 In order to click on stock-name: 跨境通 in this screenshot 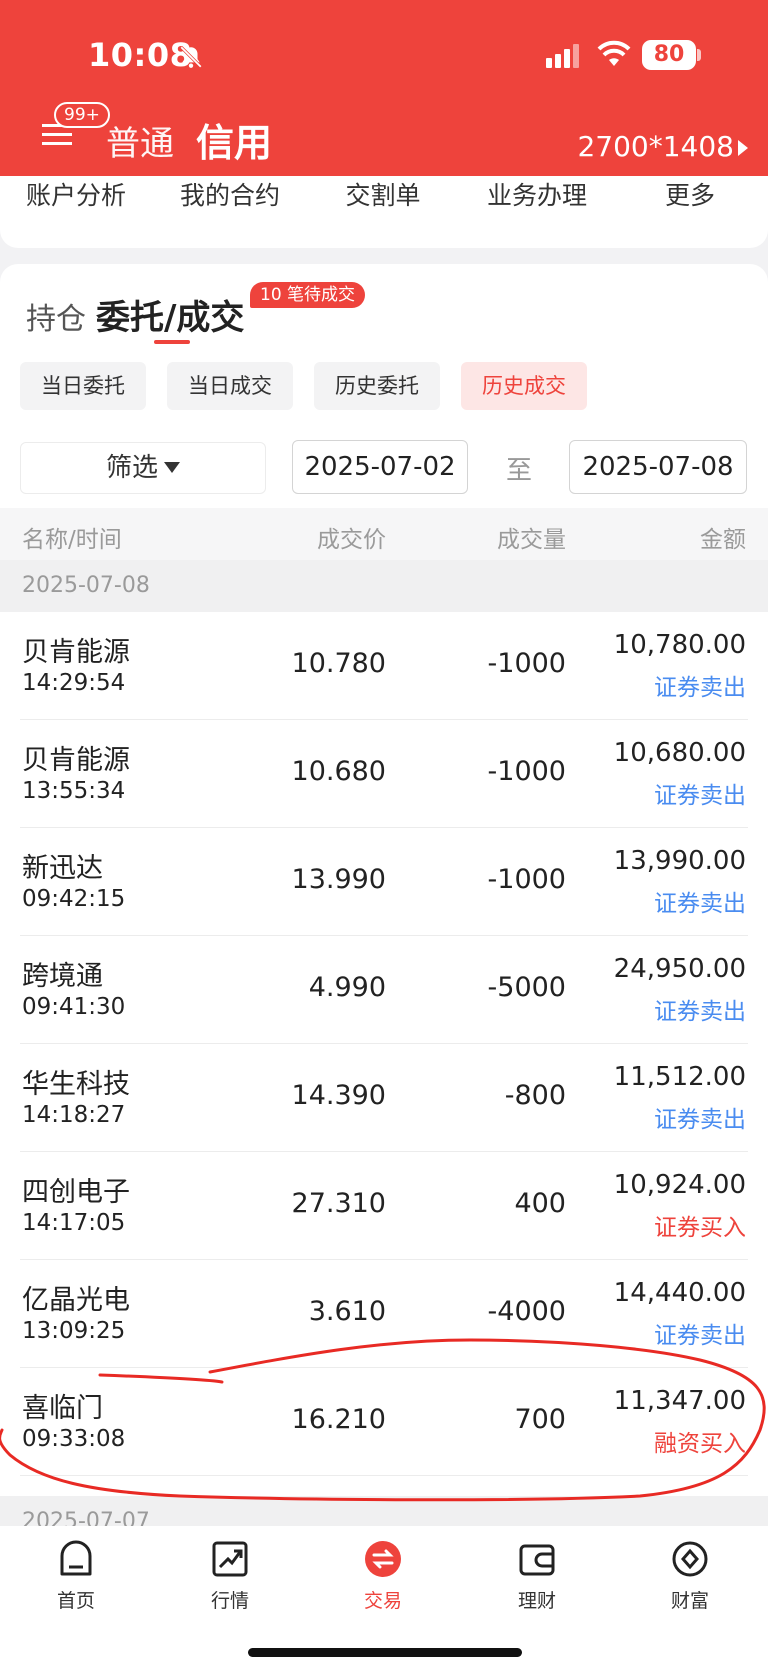, I will do `click(62, 976)`.